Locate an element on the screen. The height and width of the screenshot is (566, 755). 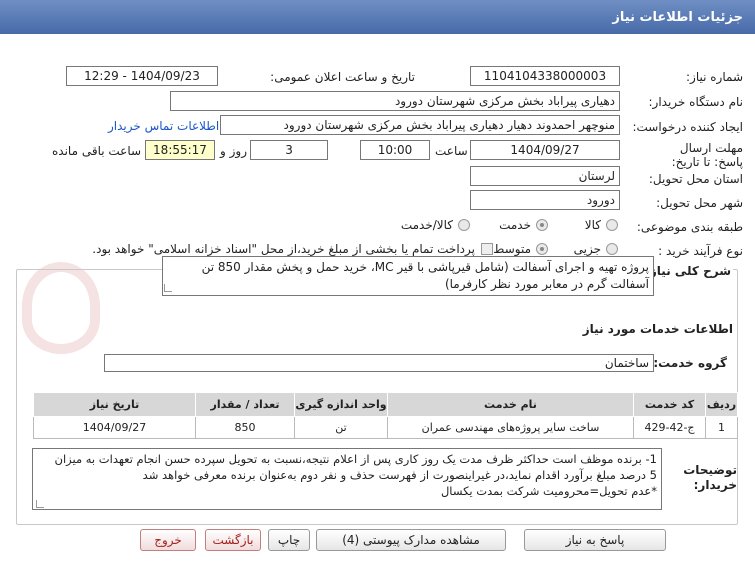
cell-unit: تن is located at coordinates (341, 427).